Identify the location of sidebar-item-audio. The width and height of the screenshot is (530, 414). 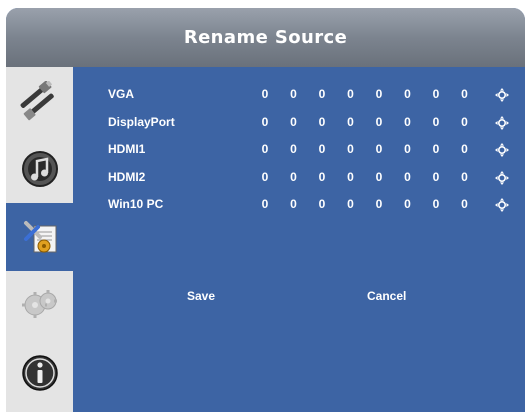
(39, 169).